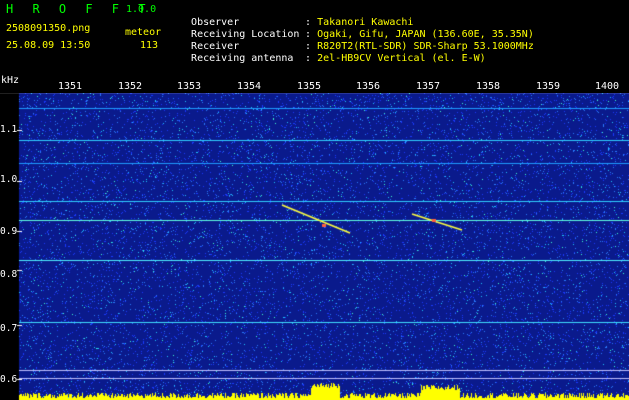 The width and height of the screenshot is (629, 400). Describe the element at coordinates (143, 32) in the screenshot. I see `meteor-label: meteor` at that location.